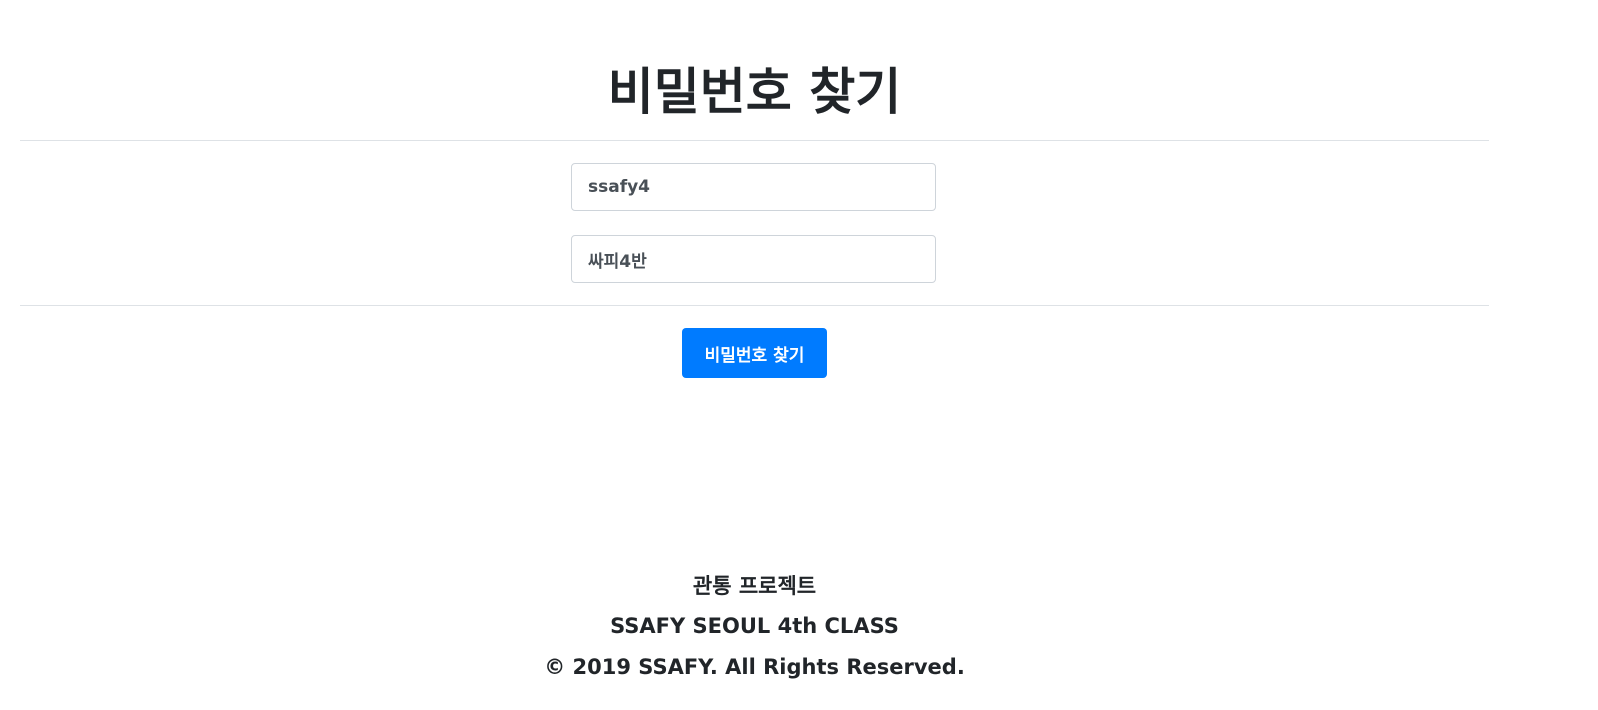 This screenshot has height=710, width=1598. I want to click on id-input, so click(753, 187).